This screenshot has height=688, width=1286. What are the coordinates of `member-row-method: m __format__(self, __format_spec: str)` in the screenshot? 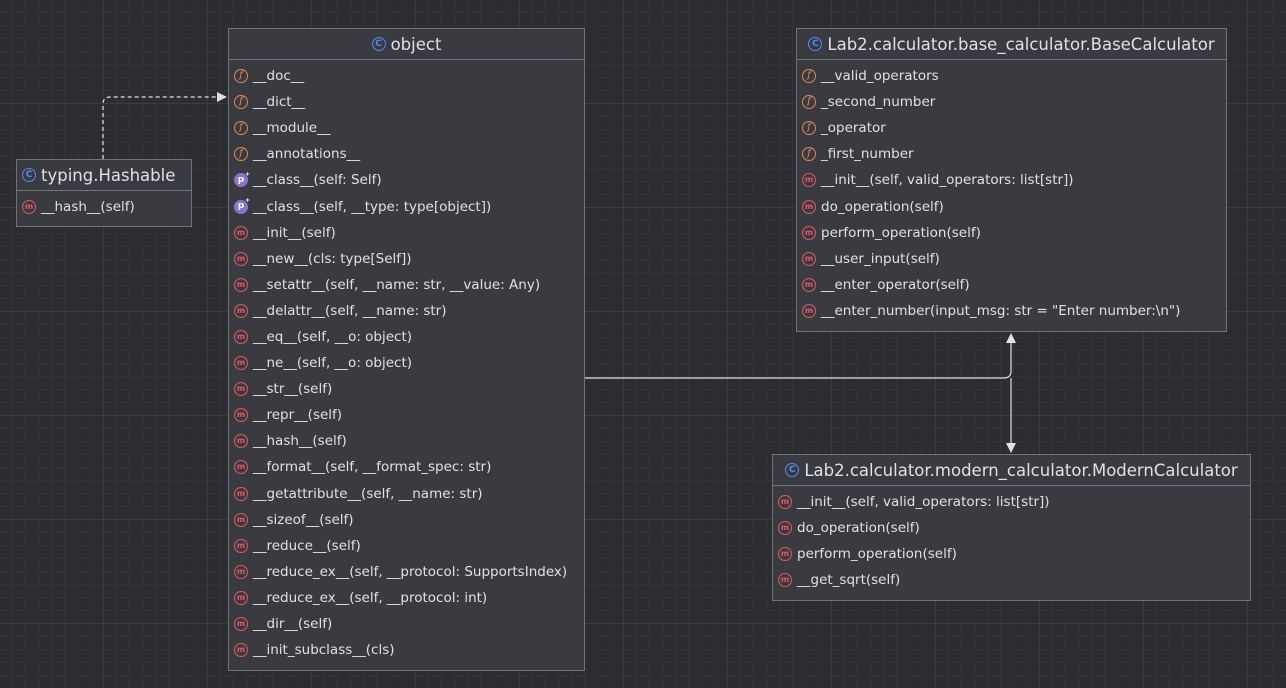 It's located at (406, 467).